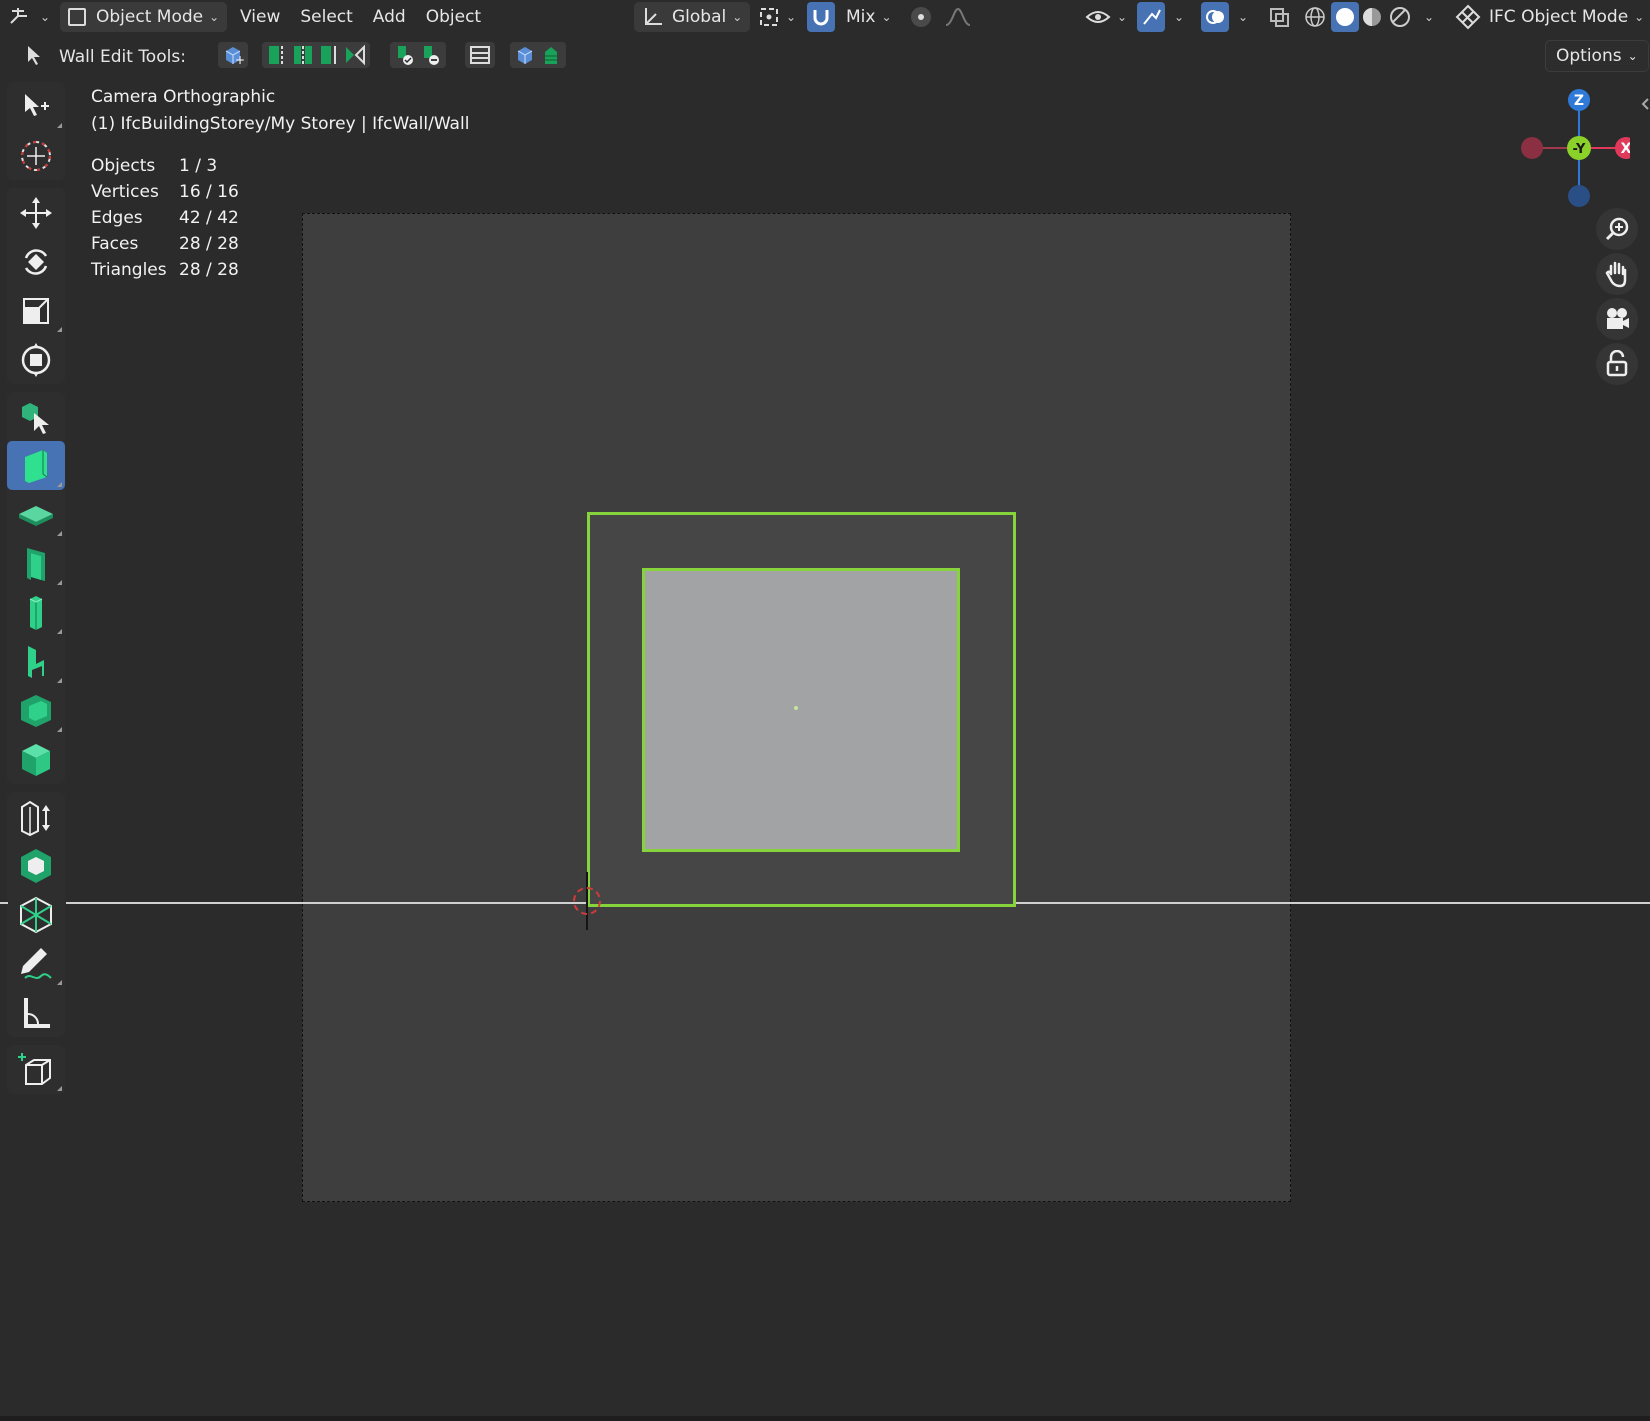 Image resolution: width=1650 pixels, height=1421 pixels. Describe the element at coordinates (36, 514) in the screenshot. I see `tool-slab` at that location.